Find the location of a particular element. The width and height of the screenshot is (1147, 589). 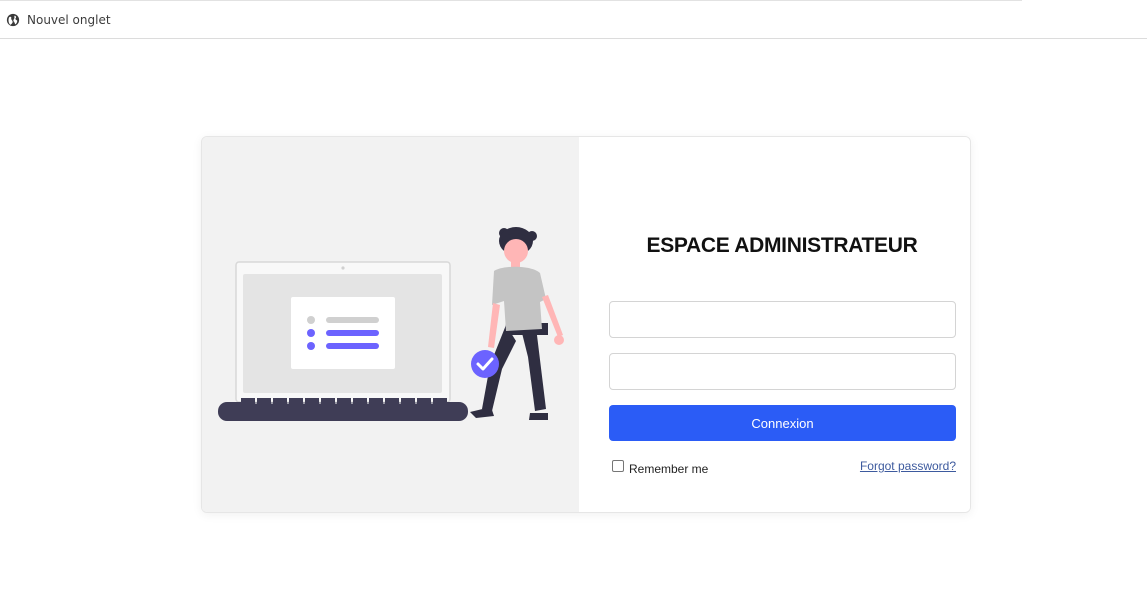

tab-bar-divider is located at coordinates (511, 0).